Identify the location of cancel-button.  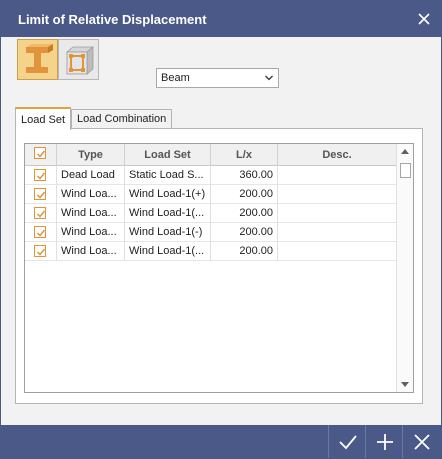
(420, 441).